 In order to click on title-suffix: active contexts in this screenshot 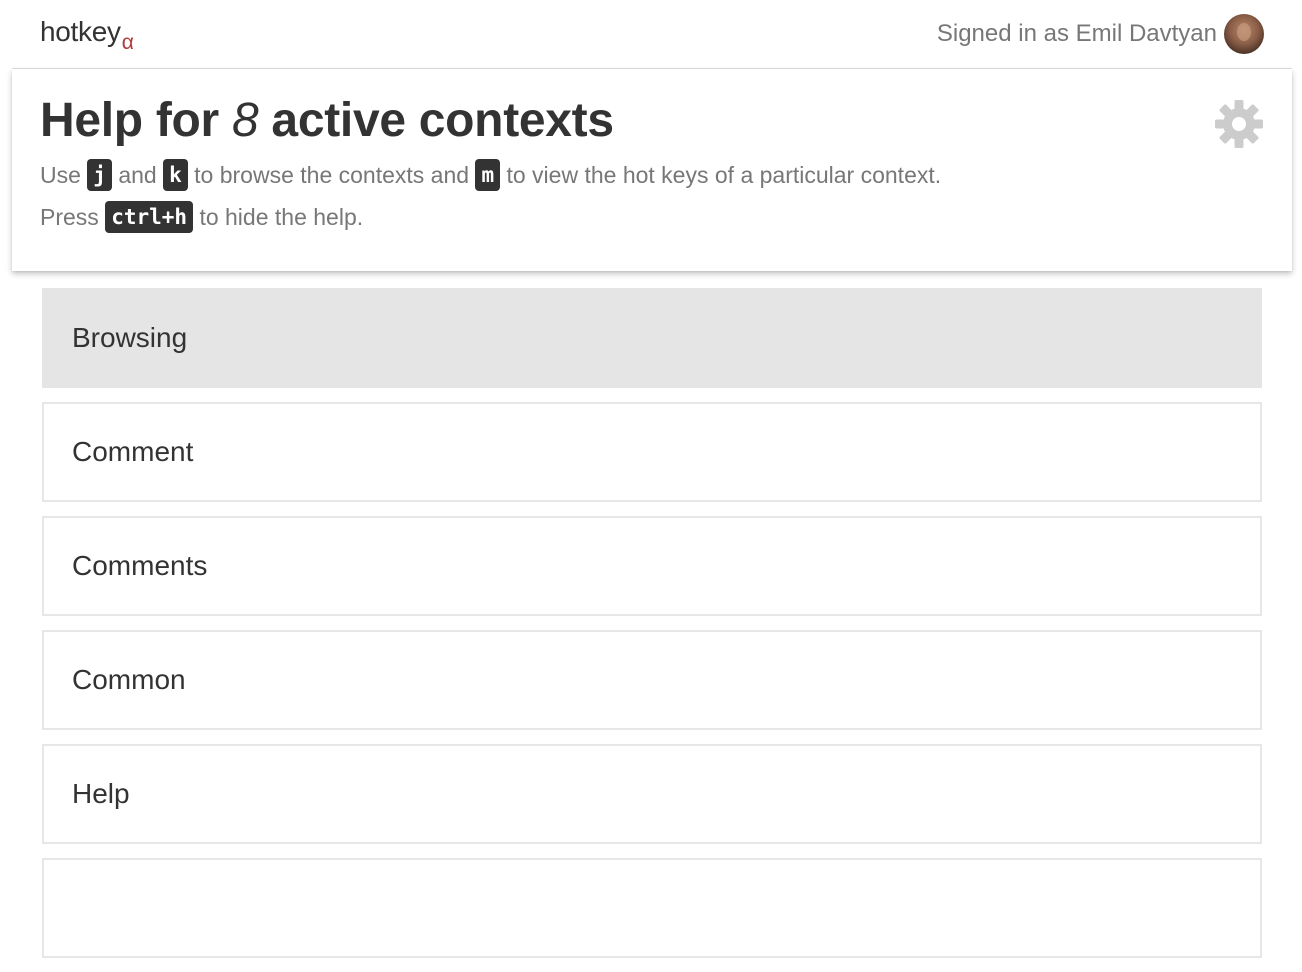, I will do `click(436, 120)`.